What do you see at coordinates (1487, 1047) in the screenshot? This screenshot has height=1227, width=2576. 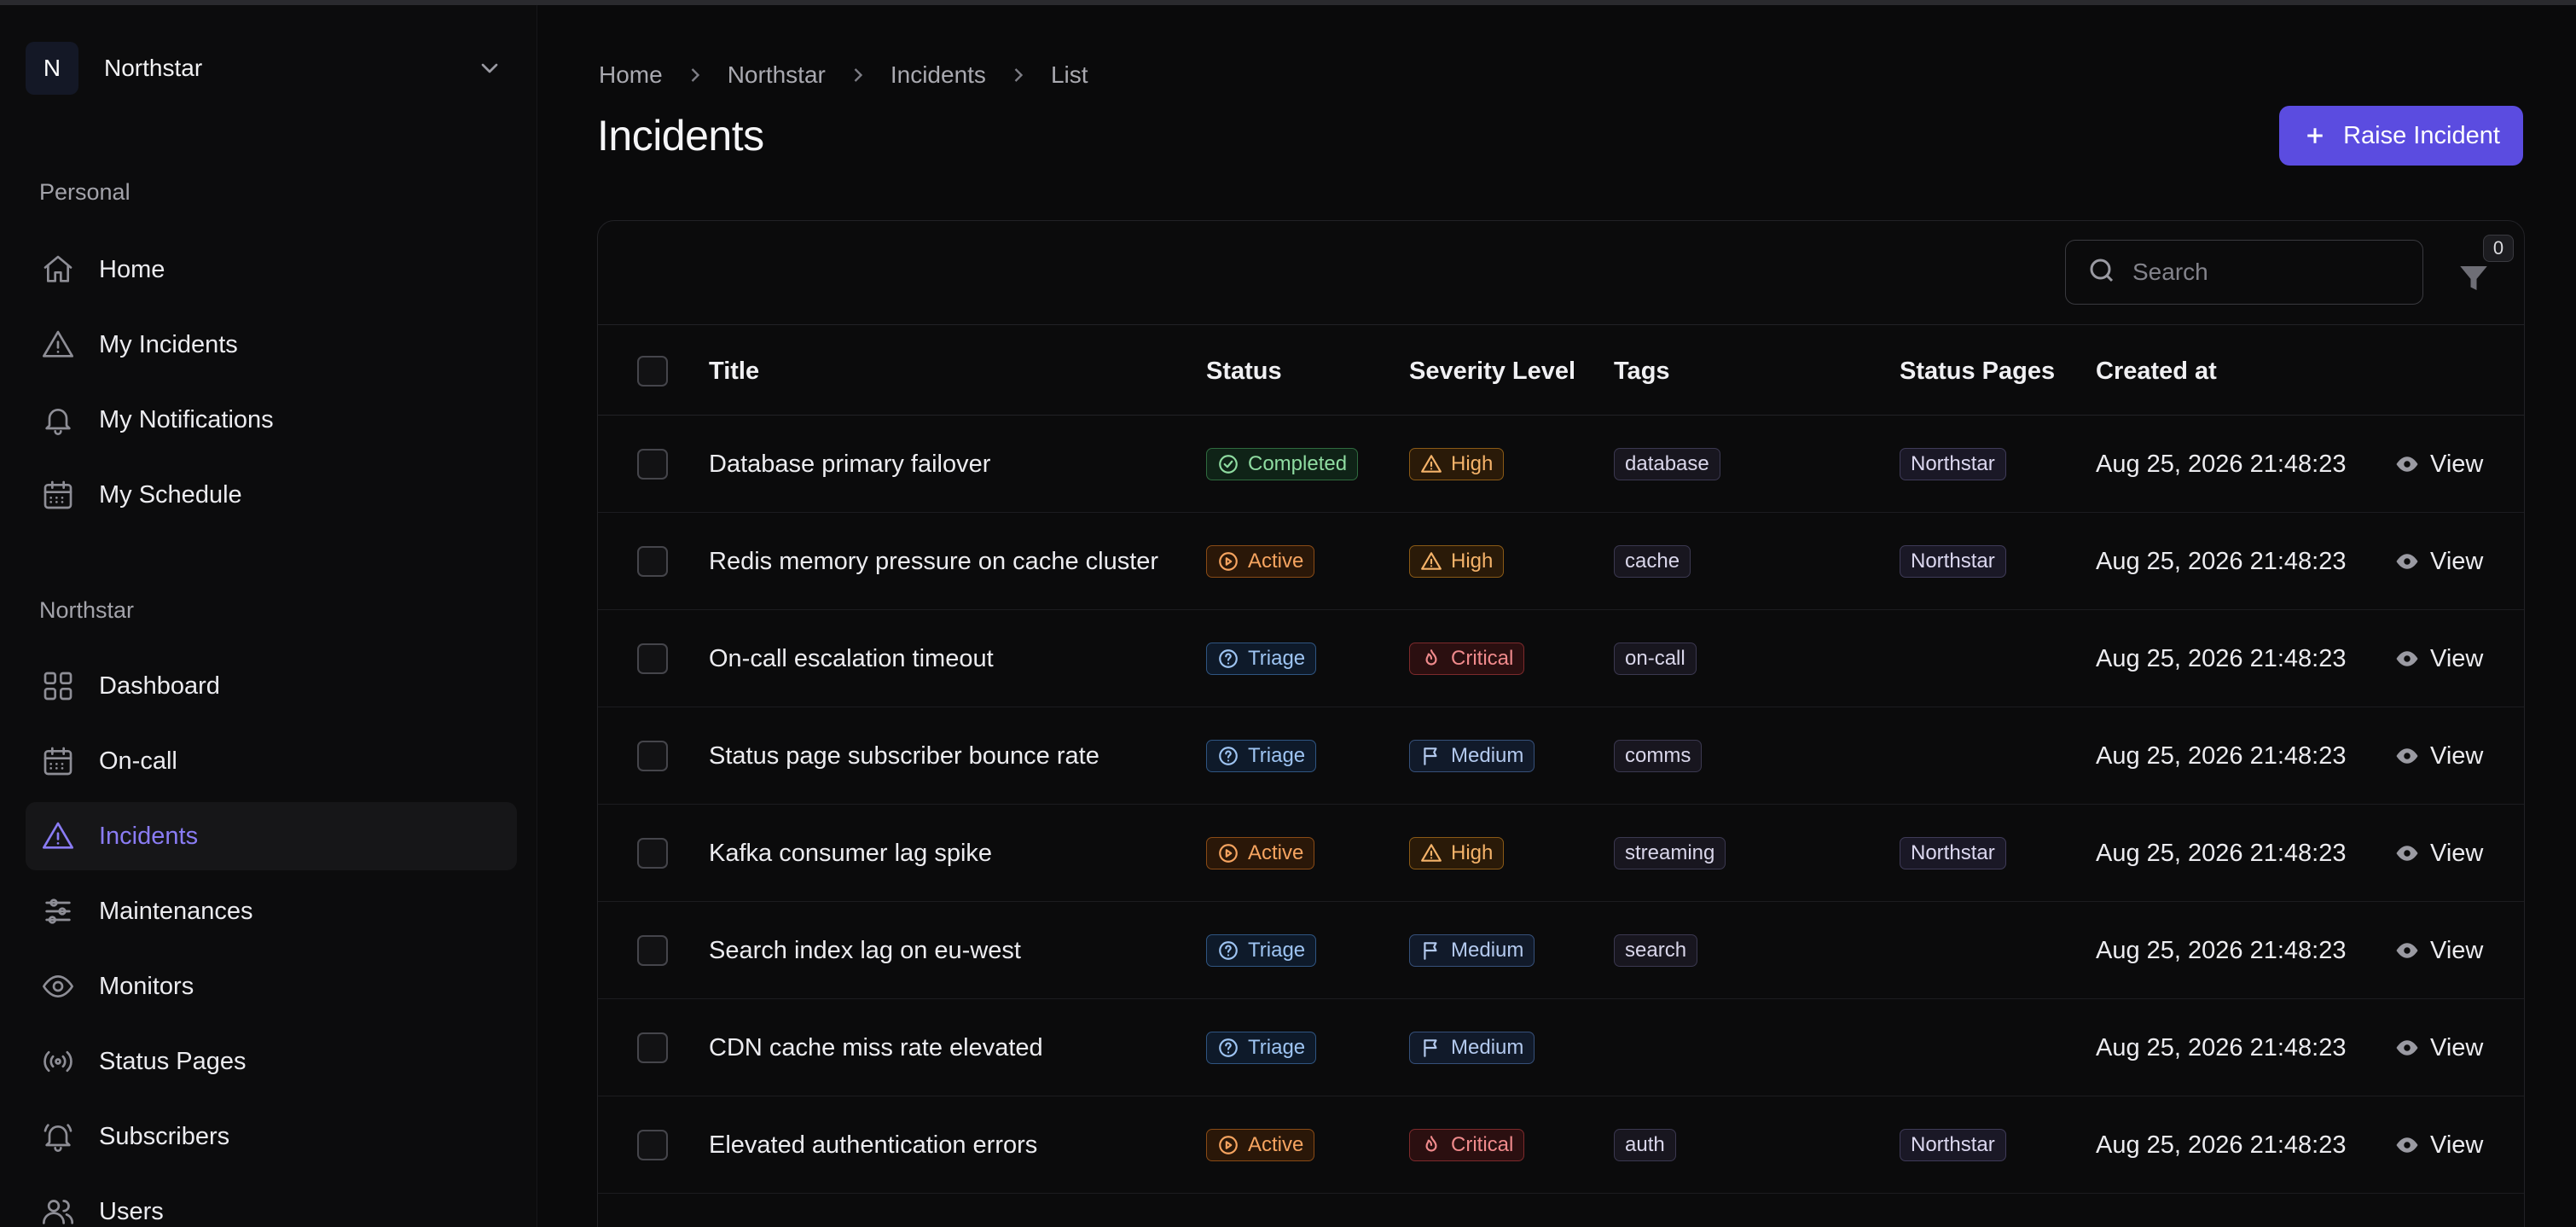 I see `severity-badge-label: Medium` at bounding box center [1487, 1047].